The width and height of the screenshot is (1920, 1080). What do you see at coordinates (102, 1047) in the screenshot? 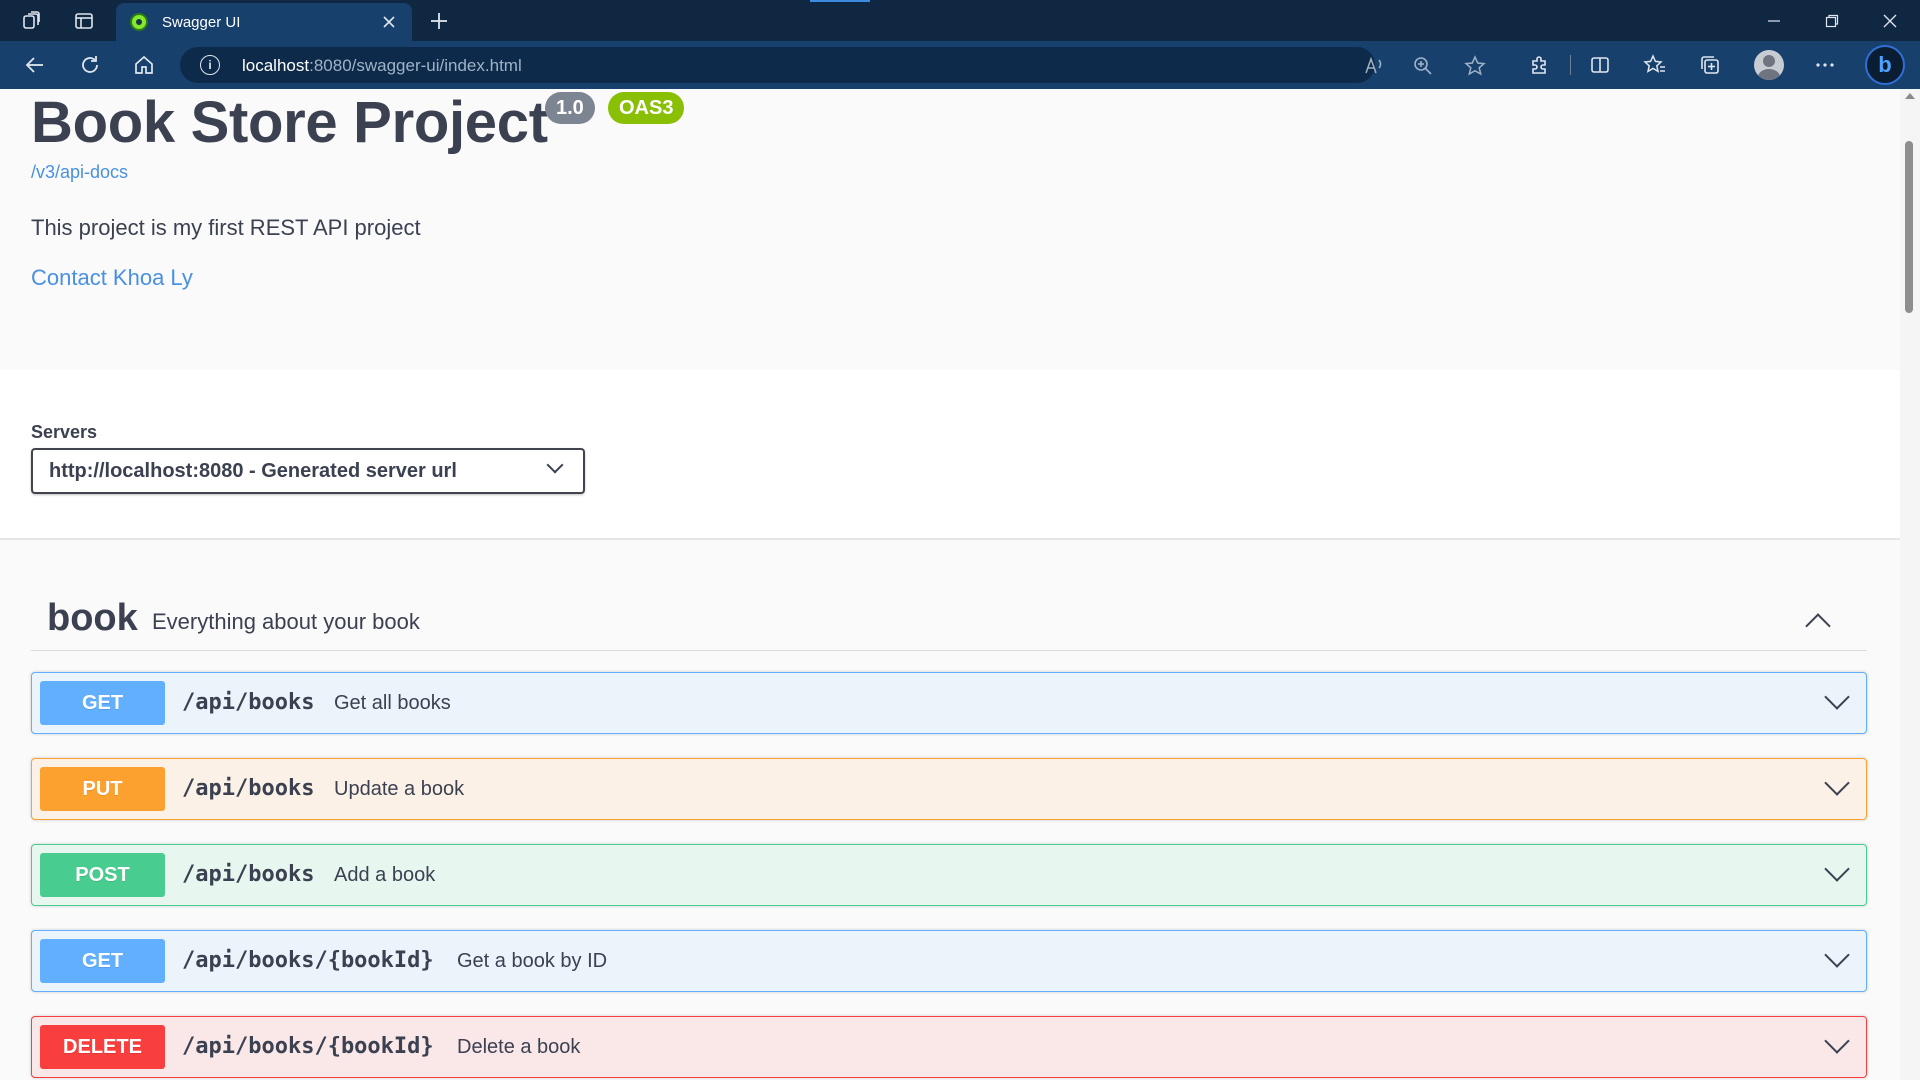
I see `method-badge: DELETE` at bounding box center [102, 1047].